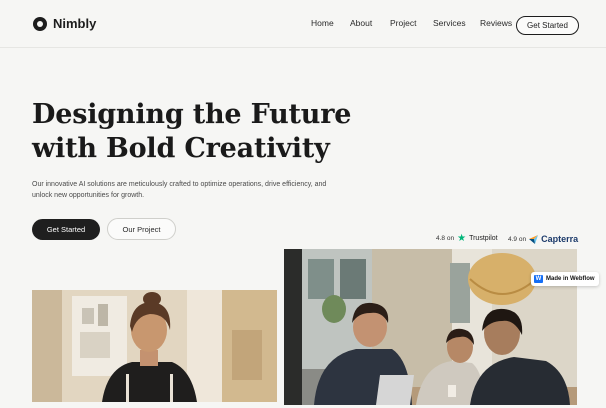 The image size is (606, 408). Describe the element at coordinates (534, 239) in the screenshot. I see `capterra-icon` at that location.